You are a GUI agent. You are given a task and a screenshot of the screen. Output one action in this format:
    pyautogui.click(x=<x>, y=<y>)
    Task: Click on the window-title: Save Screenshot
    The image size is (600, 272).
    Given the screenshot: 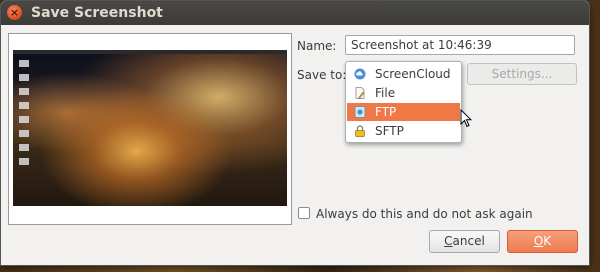 What is the action you would take?
    pyautogui.click(x=97, y=13)
    